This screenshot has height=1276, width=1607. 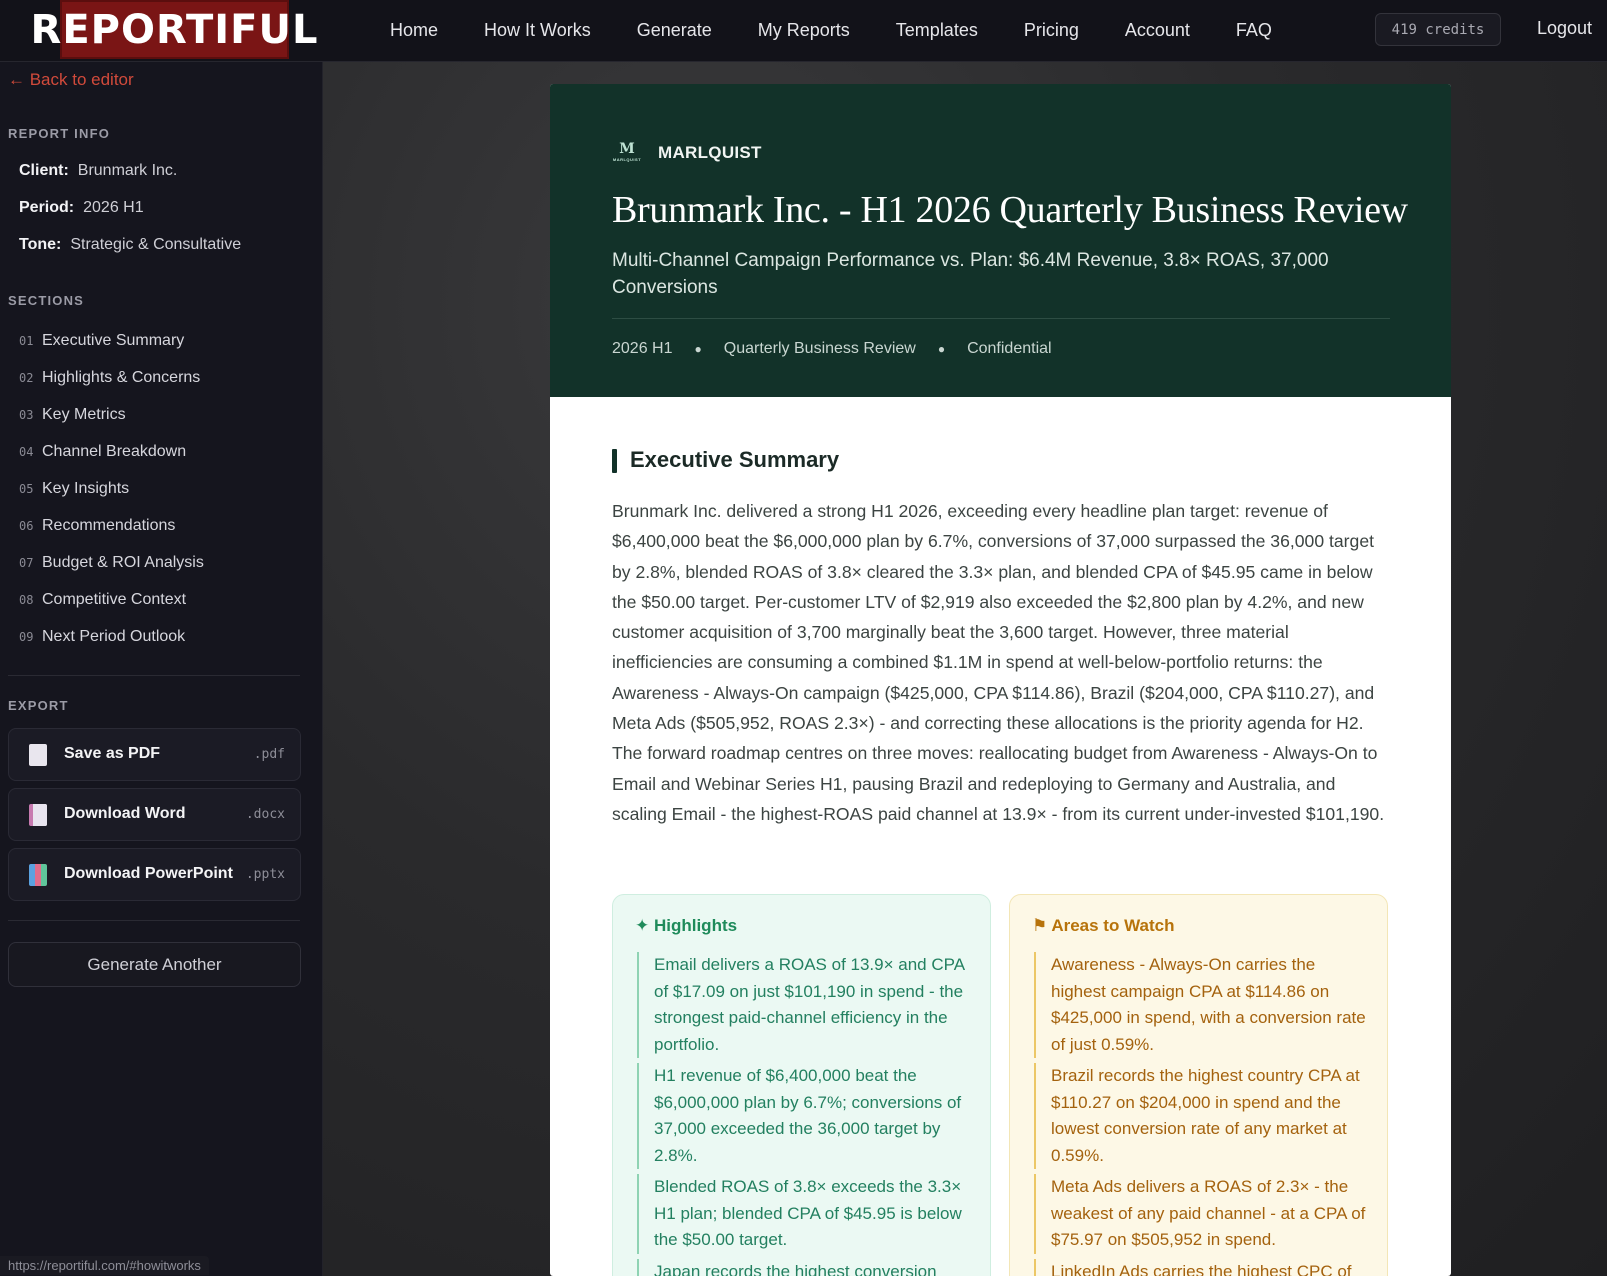 What do you see at coordinates (113, 340) in the screenshot?
I see `section-label: Executive Summary` at bounding box center [113, 340].